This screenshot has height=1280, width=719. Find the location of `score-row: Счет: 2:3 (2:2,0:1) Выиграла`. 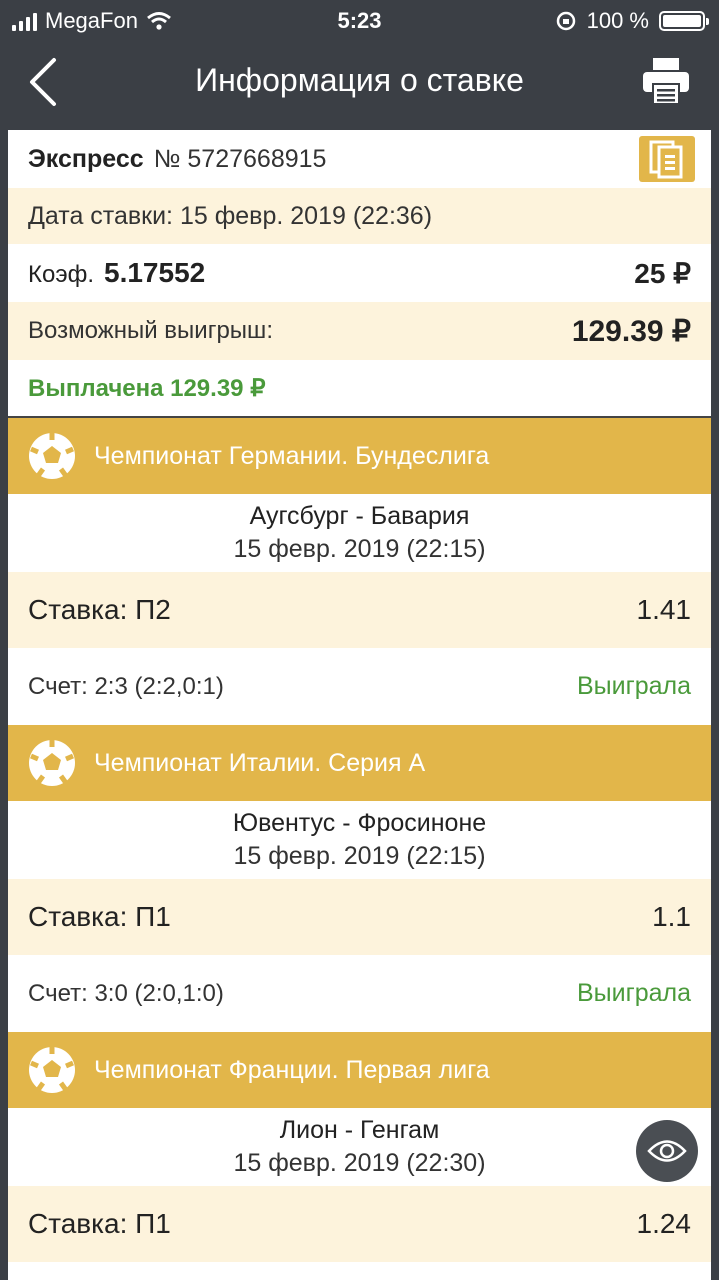

score-row: Счет: 2:3 (2:2,0:1) Выиграла is located at coordinates (359, 686).